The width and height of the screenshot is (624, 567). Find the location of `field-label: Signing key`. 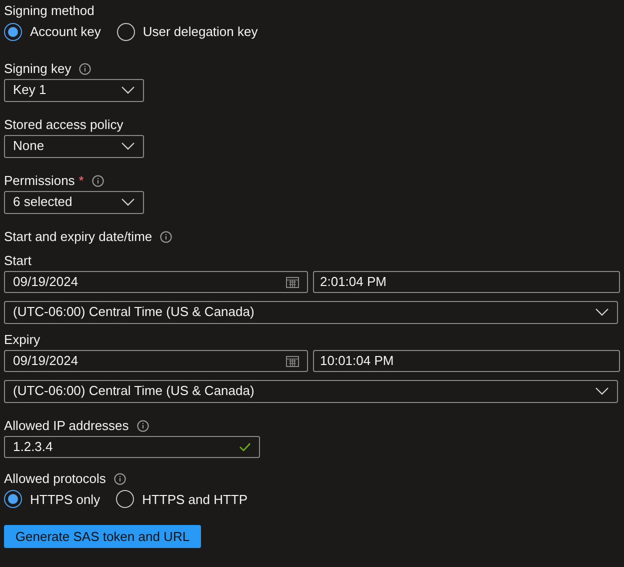

field-label: Signing key is located at coordinates (38, 69).